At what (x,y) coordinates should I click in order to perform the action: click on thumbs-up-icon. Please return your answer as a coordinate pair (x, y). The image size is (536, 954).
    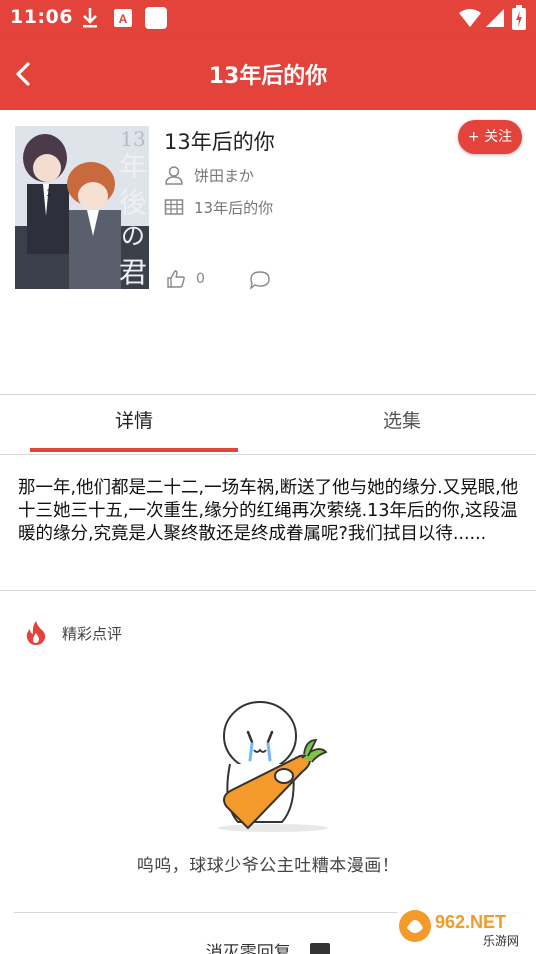
    Looking at the image, I should click on (176, 279).